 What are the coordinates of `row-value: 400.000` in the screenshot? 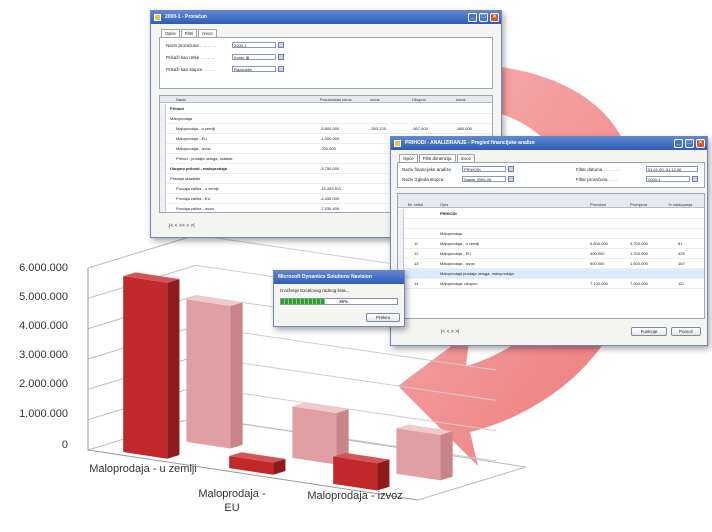 It's located at (597, 254).